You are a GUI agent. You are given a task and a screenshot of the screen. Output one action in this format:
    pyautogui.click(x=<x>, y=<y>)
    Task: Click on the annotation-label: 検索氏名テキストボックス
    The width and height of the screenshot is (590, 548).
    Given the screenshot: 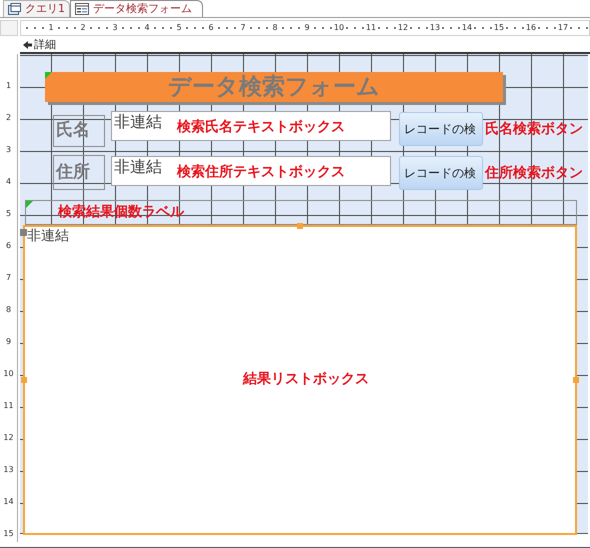 What is the action you would take?
    pyautogui.click(x=261, y=127)
    